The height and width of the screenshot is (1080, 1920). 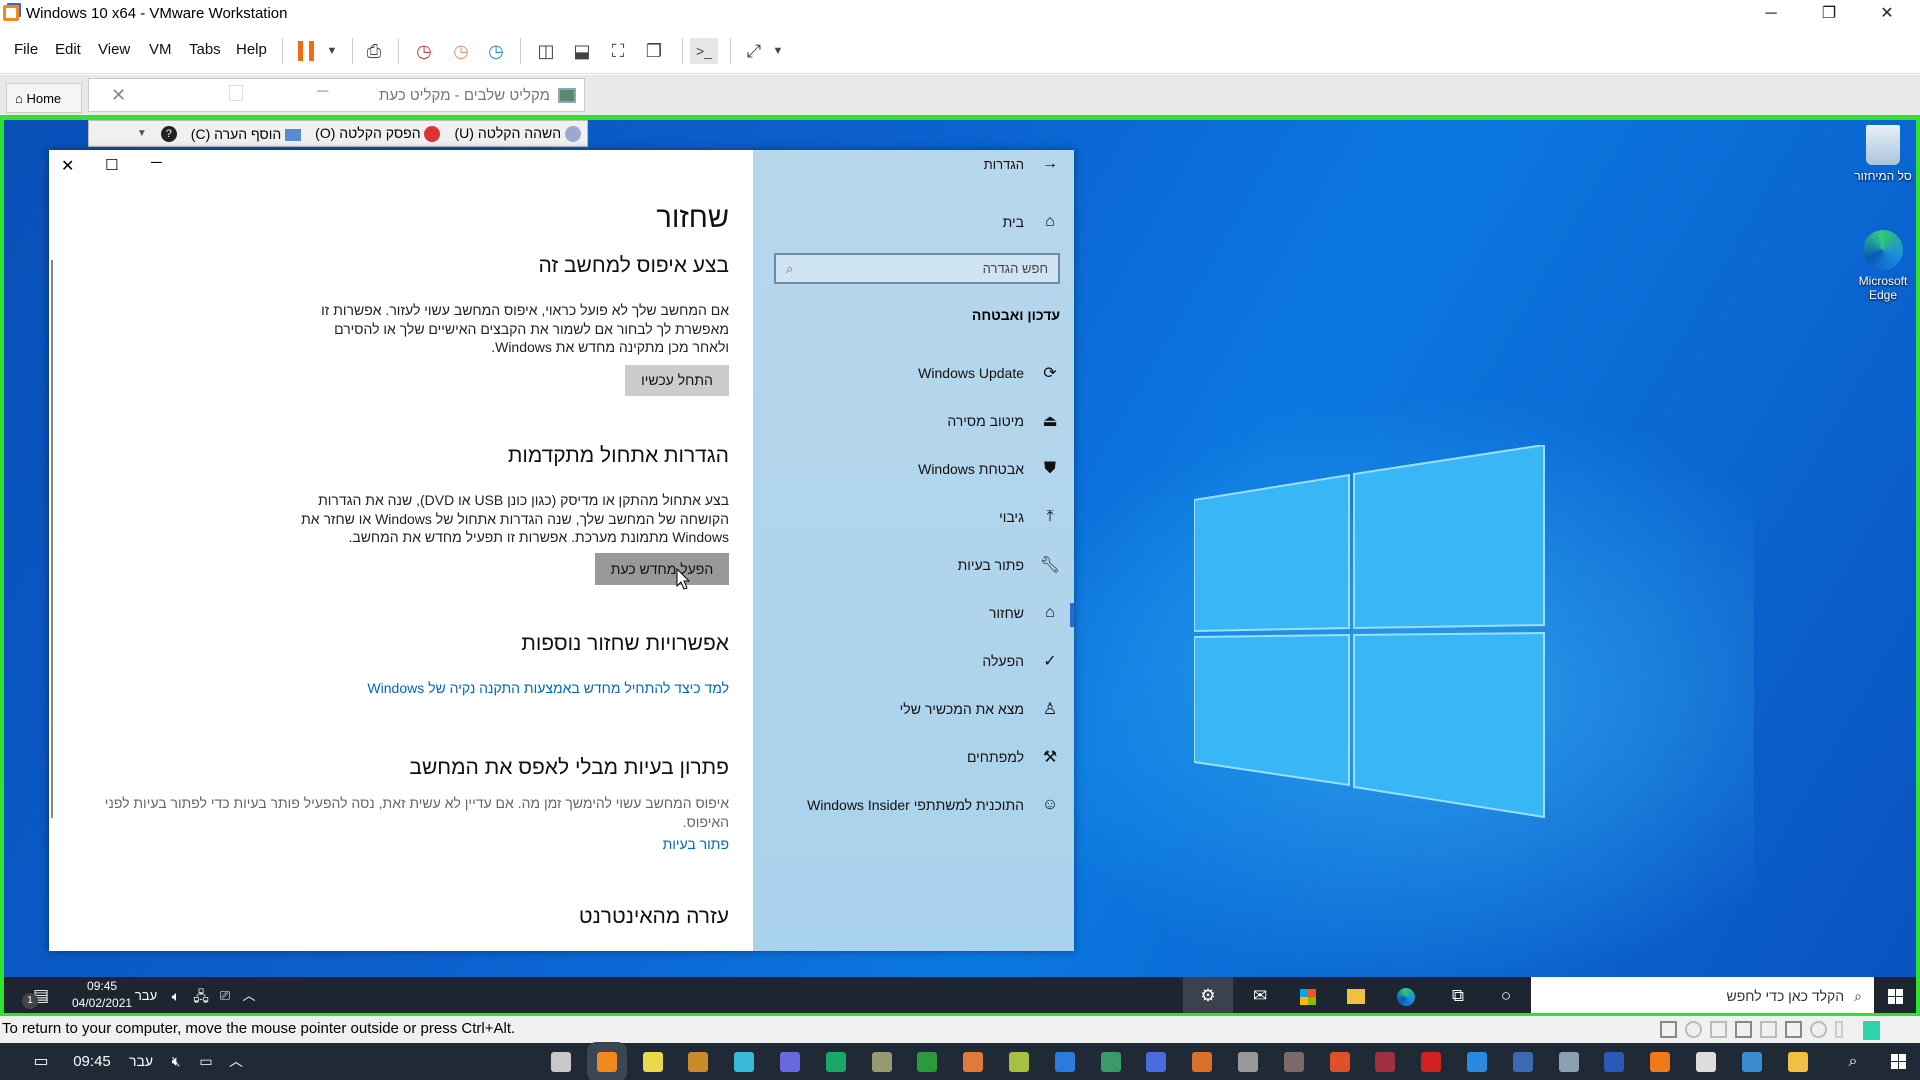 What do you see at coordinates (1024, 613) in the screenshot?
I see `nav-item: ⌂ שחזור` at bounding box center [1024, 613].